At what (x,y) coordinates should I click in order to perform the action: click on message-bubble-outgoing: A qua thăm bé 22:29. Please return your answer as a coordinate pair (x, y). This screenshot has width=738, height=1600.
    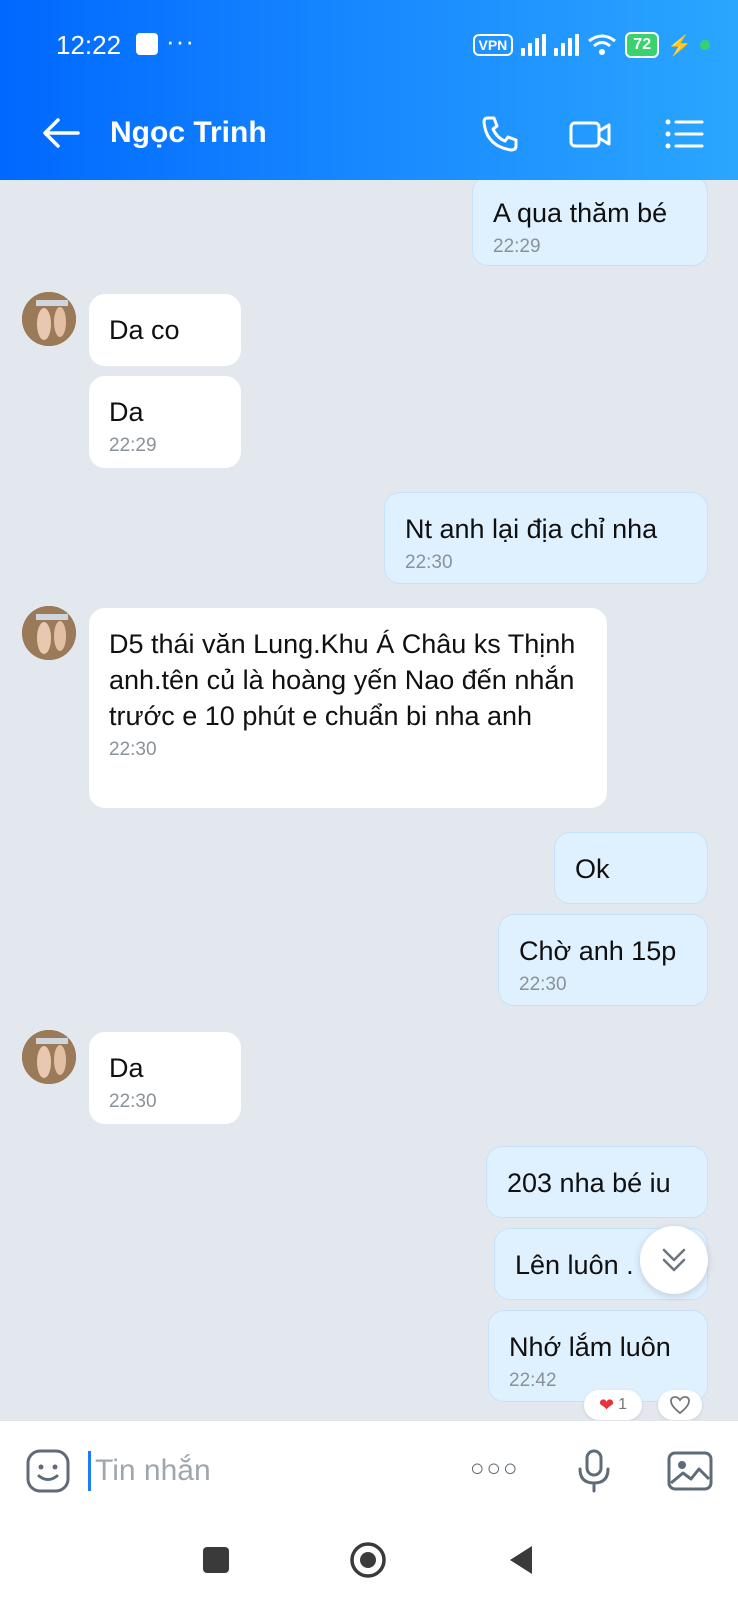
    Looking at the image, I should click on (590, 223).